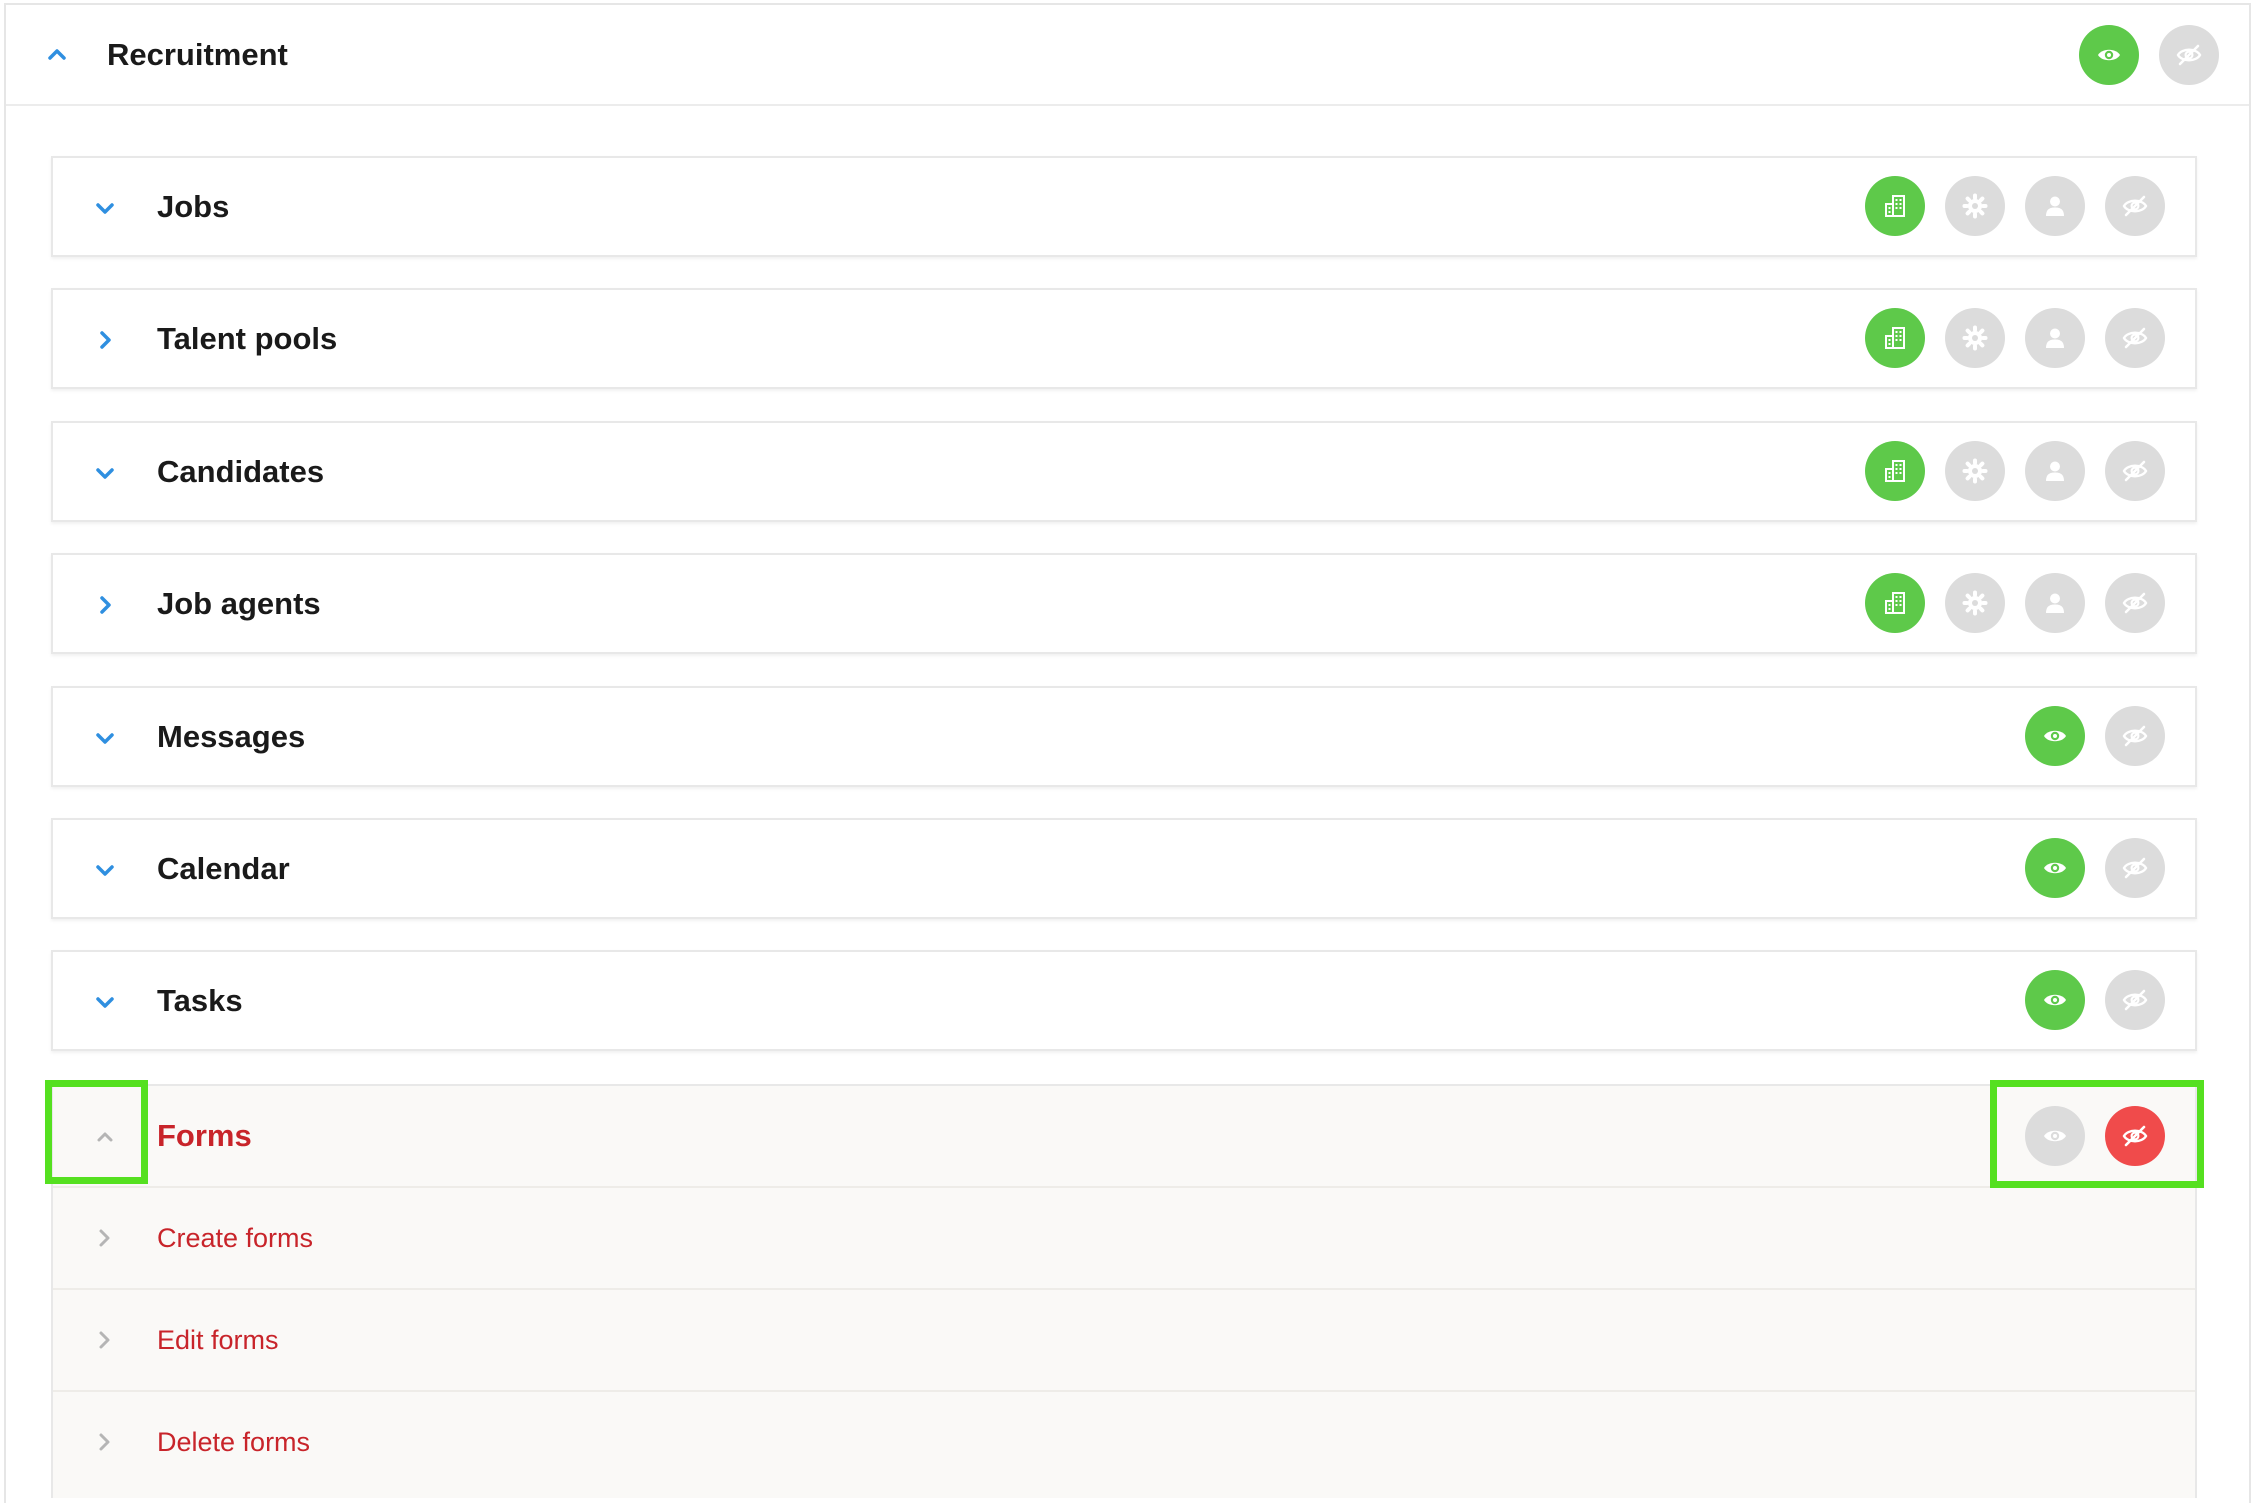  I want to click on module-row-tasks: Tasks, so click(1124, 1000).